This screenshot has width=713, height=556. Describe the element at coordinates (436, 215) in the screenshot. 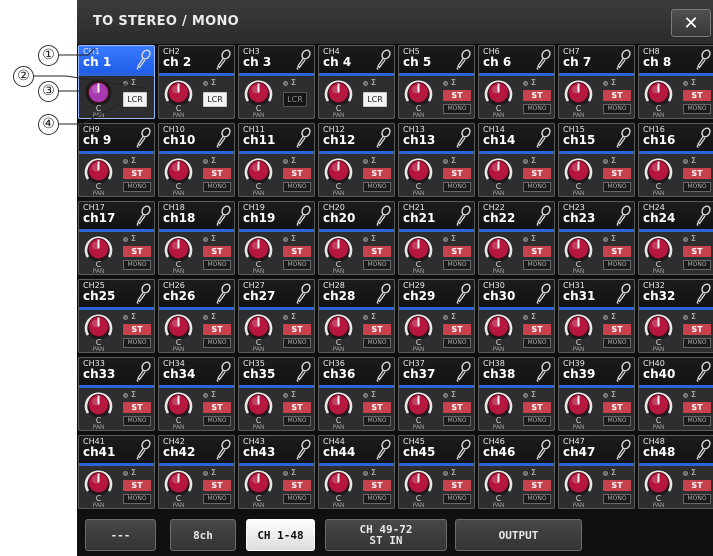

I see `channel-header: CH21 ch21` at that location.